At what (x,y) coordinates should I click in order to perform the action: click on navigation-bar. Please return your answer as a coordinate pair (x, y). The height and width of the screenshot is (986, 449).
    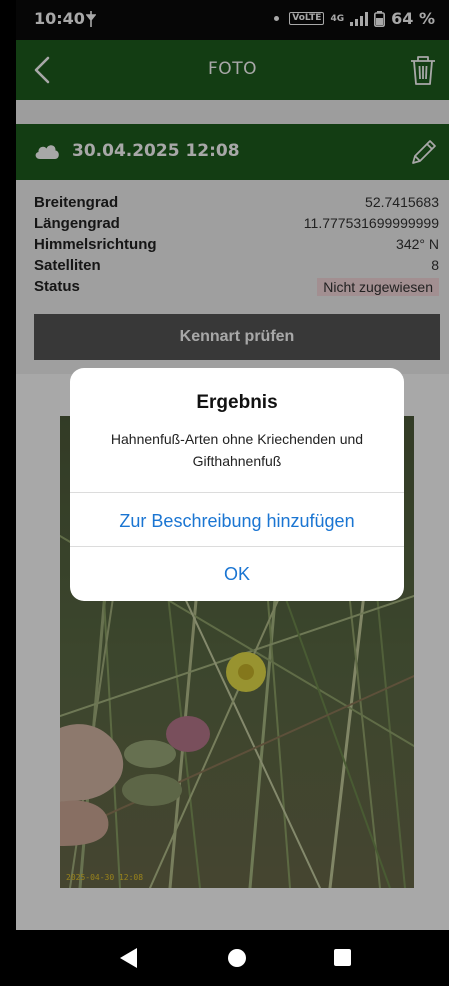
    Looking at the image, I should click on (232, 958).